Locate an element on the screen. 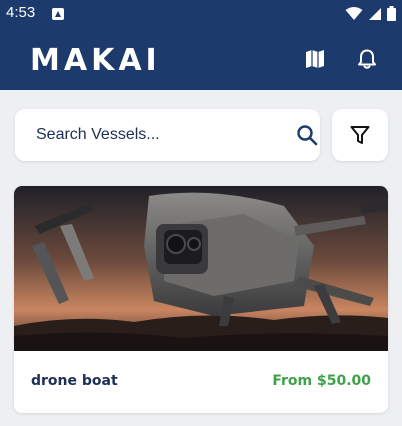 The width and height of the screenshot is (402, 426). vessel-name: drone boat is located at coordinates (74, 381).